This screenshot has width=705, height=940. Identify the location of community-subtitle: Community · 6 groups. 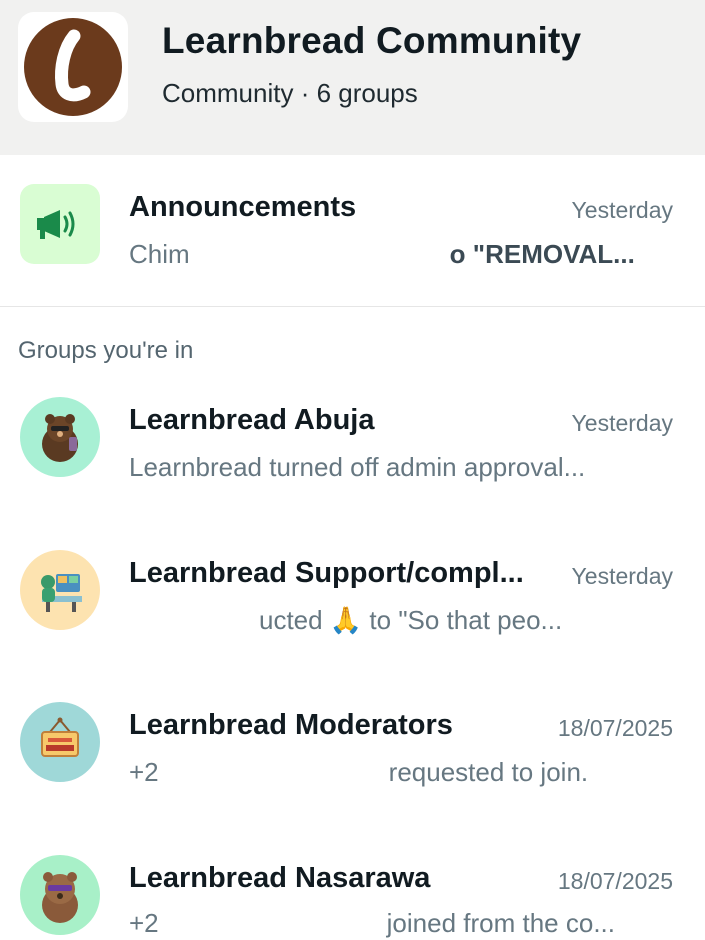
(290, 93).